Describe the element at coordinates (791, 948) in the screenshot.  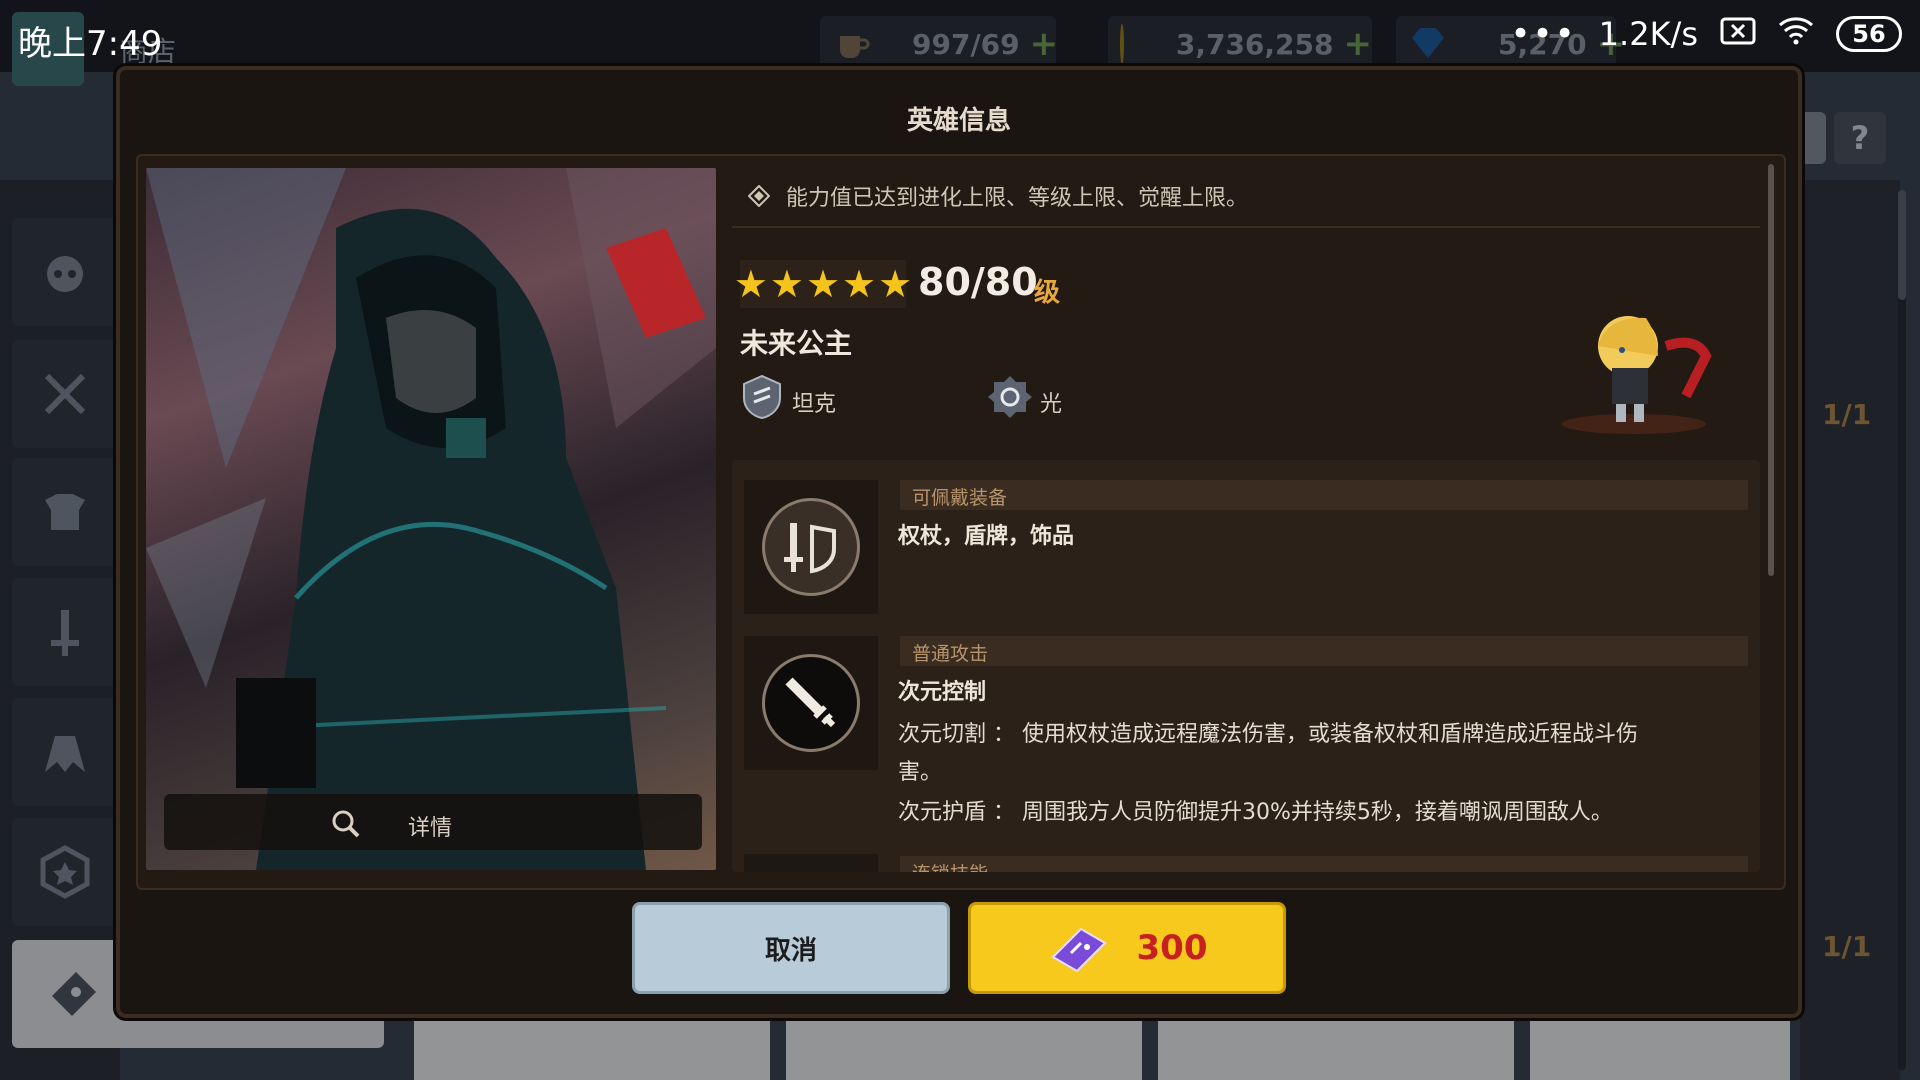
I see `cancel-button: 取消` at that location.